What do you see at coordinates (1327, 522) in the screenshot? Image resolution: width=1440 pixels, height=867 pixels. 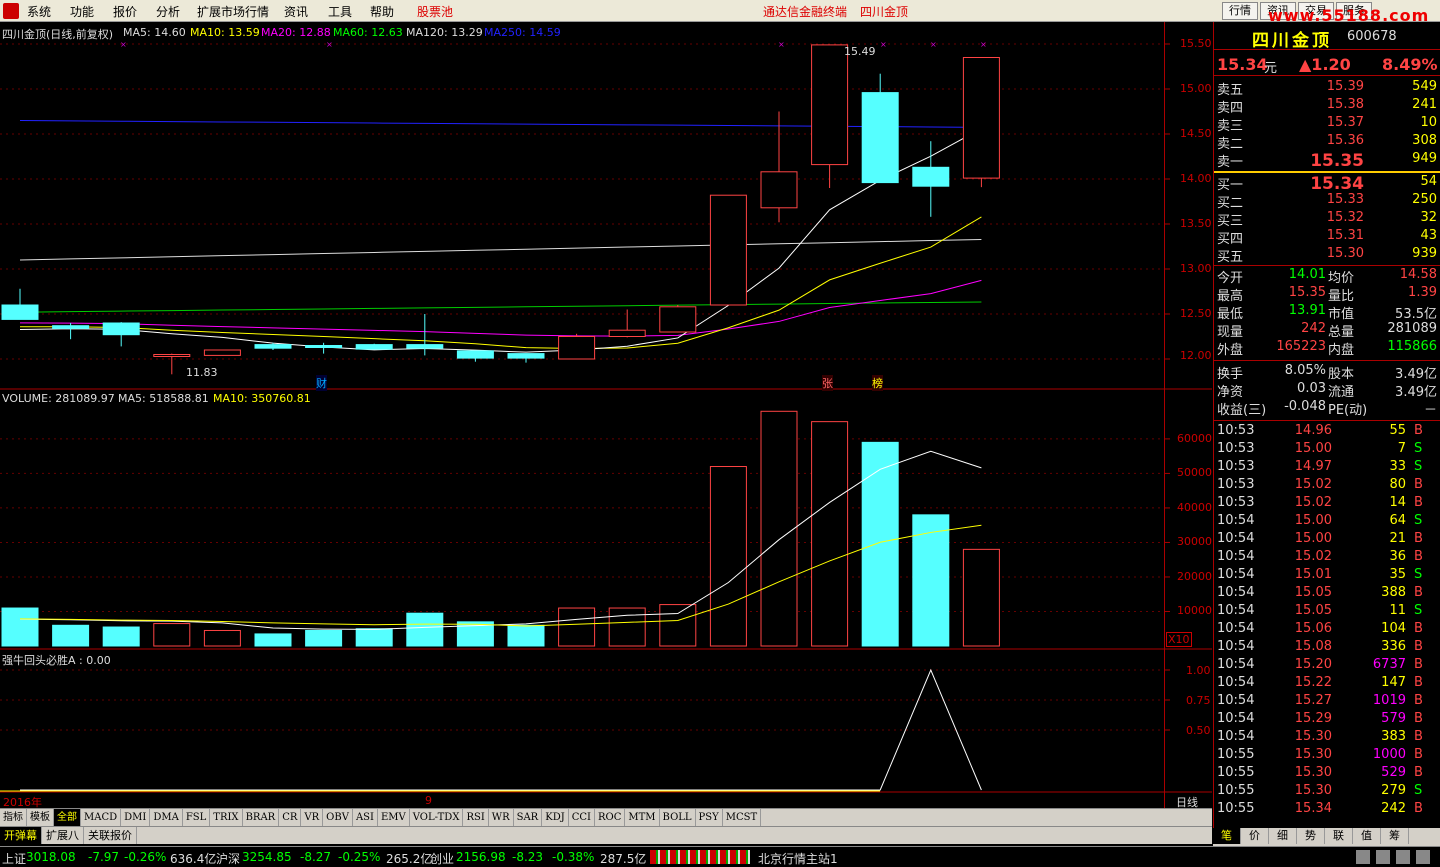 I see `tick-row: 10:54 15.00 64 S` at bounding box center [1327, 522].